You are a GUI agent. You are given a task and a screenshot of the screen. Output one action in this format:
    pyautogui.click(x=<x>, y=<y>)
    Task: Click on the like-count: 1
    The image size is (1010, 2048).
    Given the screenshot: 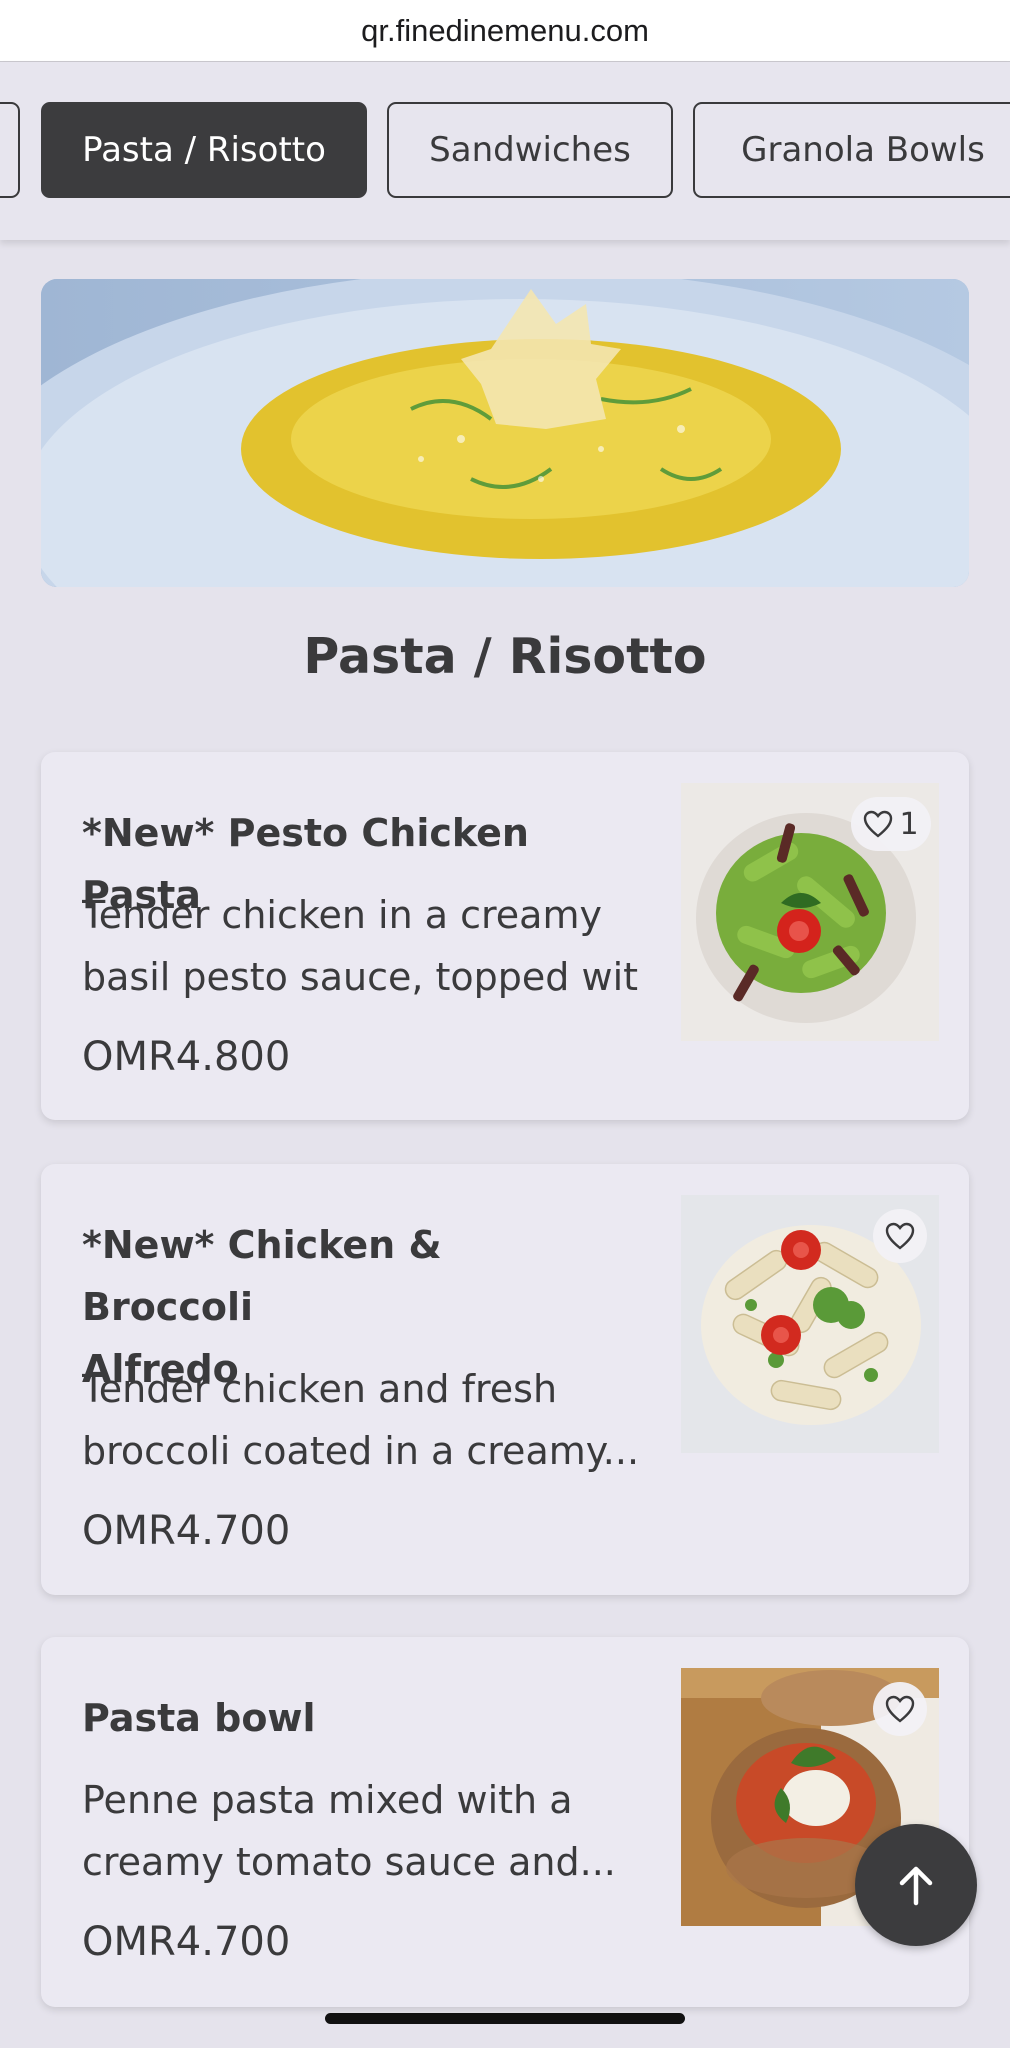 What is the action you would take?
    pyautogui.click(x=909, y=824)
    